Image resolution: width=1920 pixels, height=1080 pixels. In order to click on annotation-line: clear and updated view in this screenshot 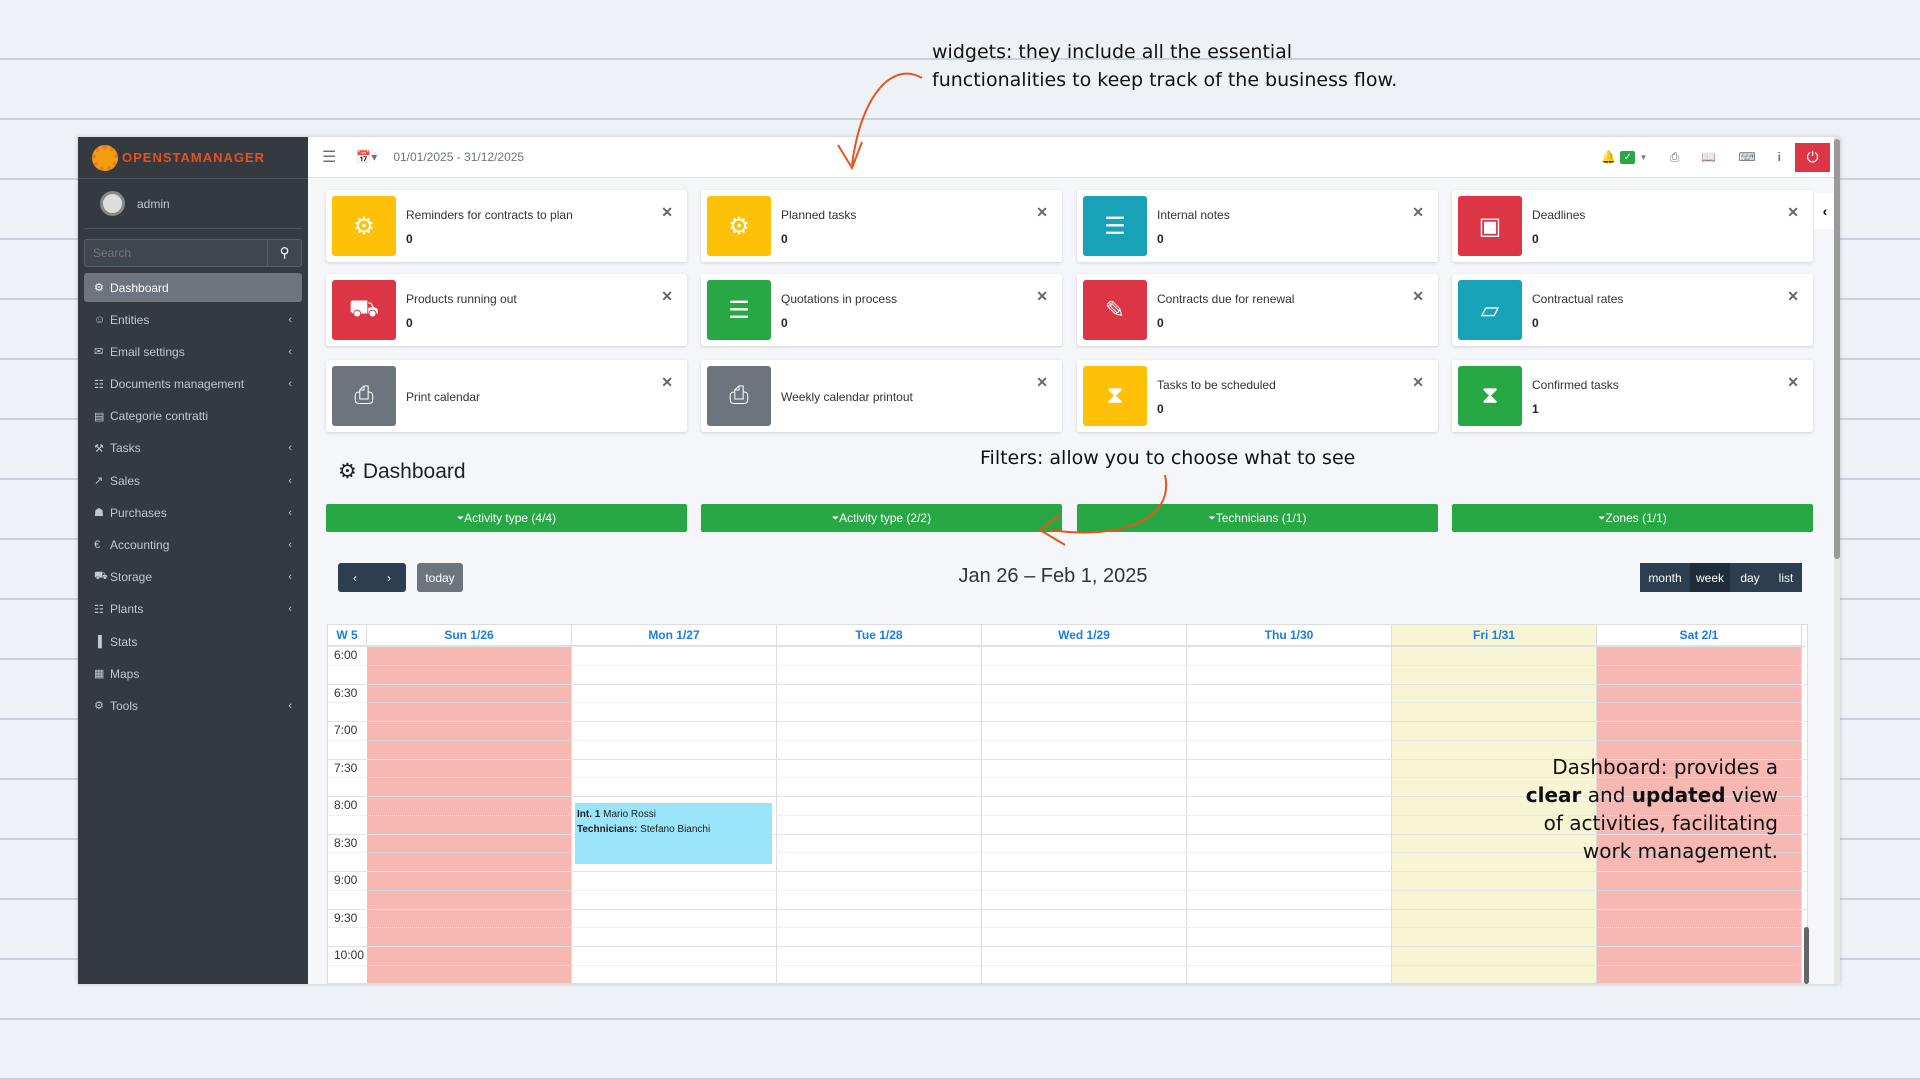, I will do `click(1614, 795)`.